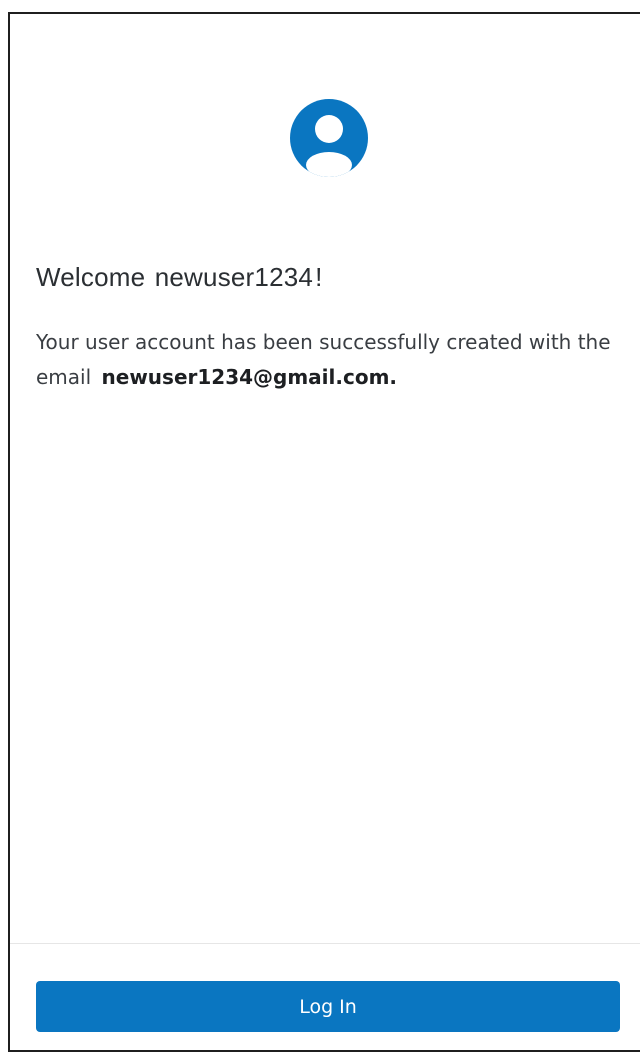 This screenshot has height=1055, width=640. Describe the element at coordinates (91, 277) in the screenshot. I see `welcome-greeting: Welcome` at that location.